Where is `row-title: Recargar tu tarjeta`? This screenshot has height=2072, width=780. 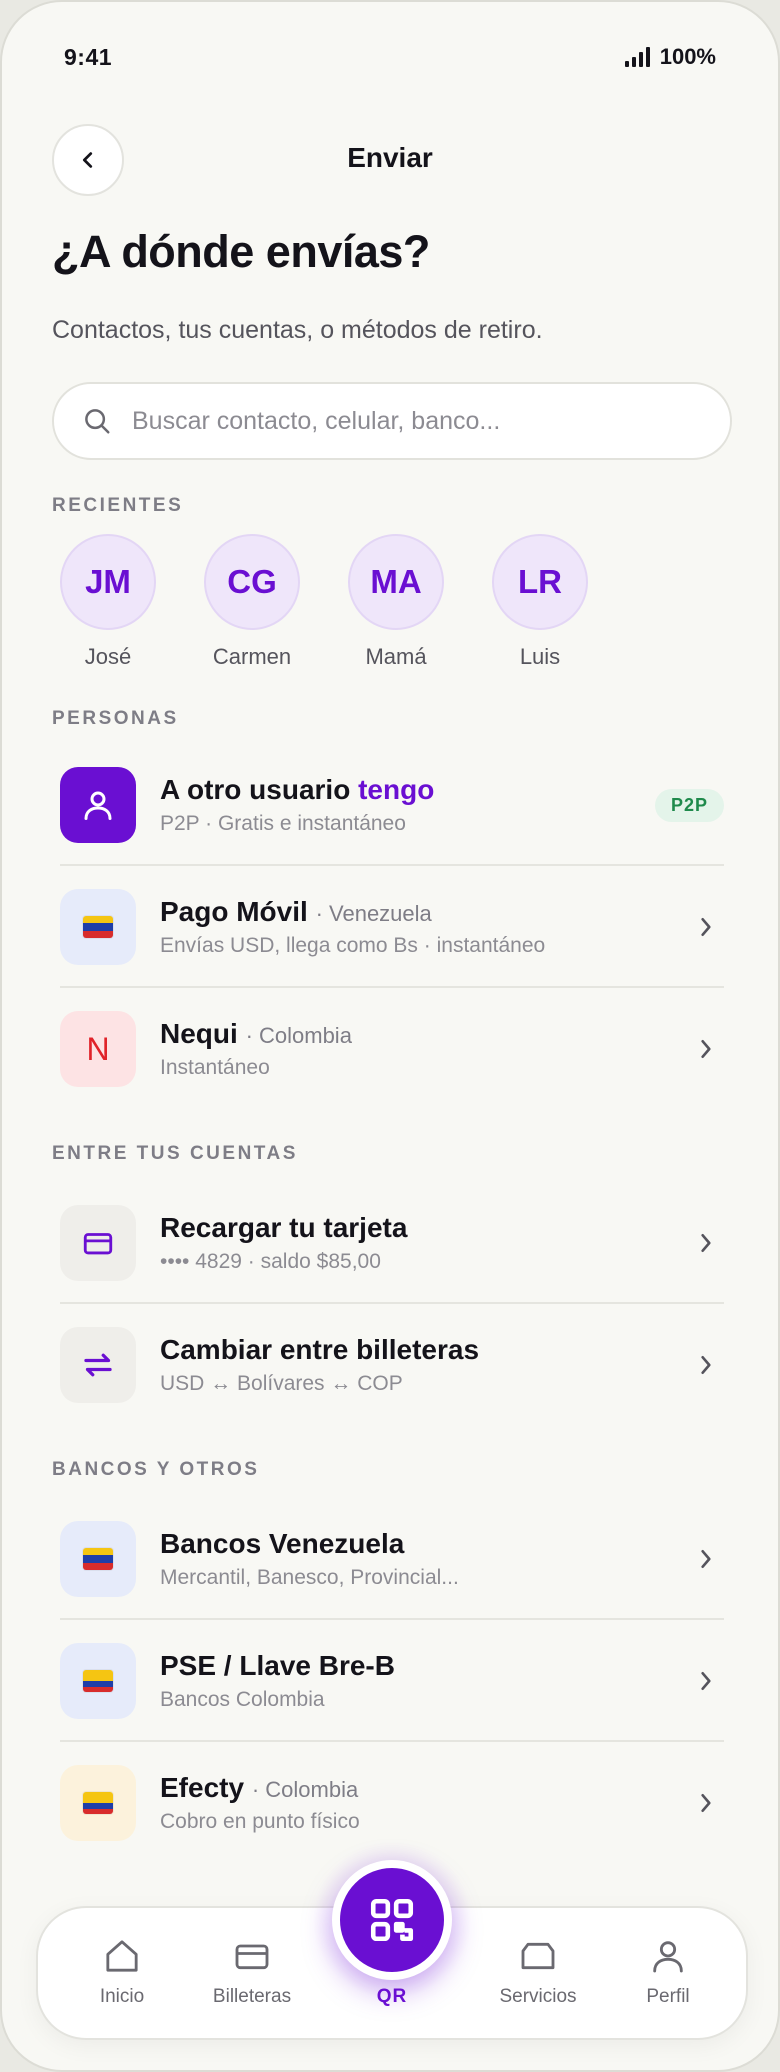 row-title: Recargar tu tarjeta is located at coordinates (284, 1227).